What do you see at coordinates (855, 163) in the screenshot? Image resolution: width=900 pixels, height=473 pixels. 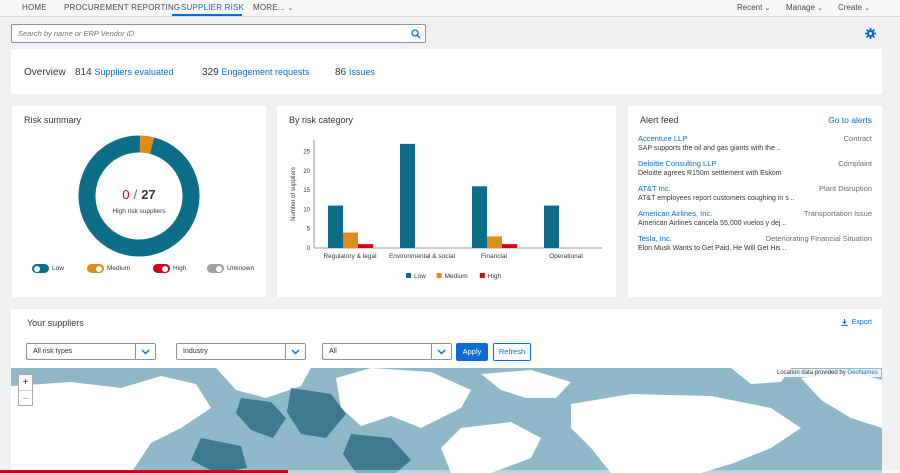 I see `alert-category: Complaint` at bounding box center [855, 163].